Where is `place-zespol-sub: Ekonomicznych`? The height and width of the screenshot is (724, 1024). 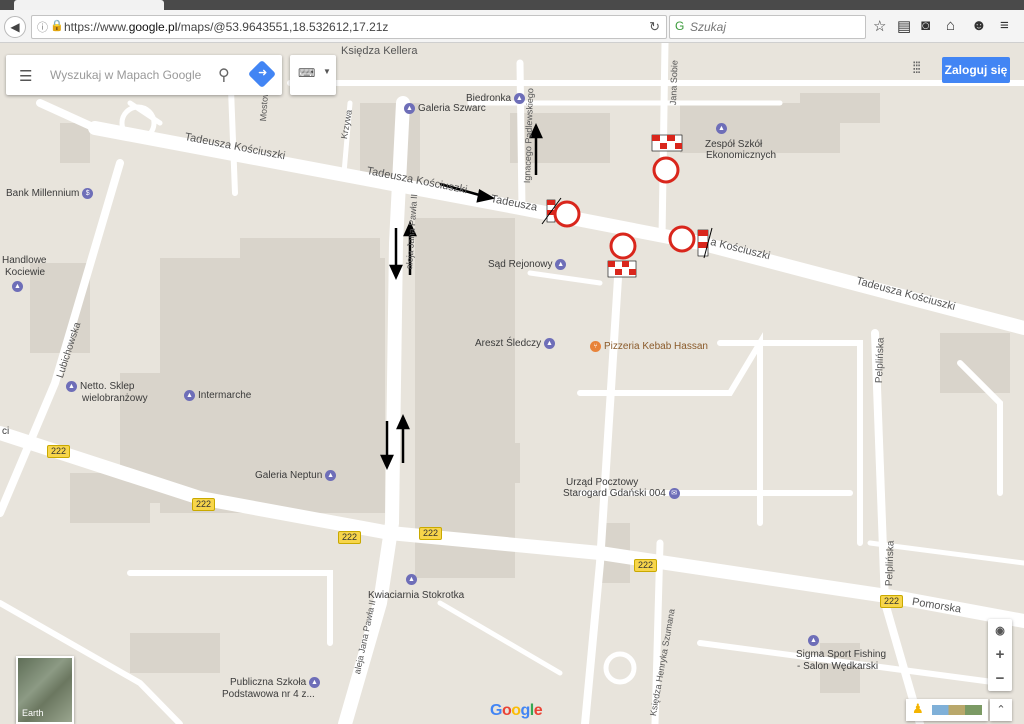 place-zespol-sub: Ekonomicznych is located at coordinates (741, 155).